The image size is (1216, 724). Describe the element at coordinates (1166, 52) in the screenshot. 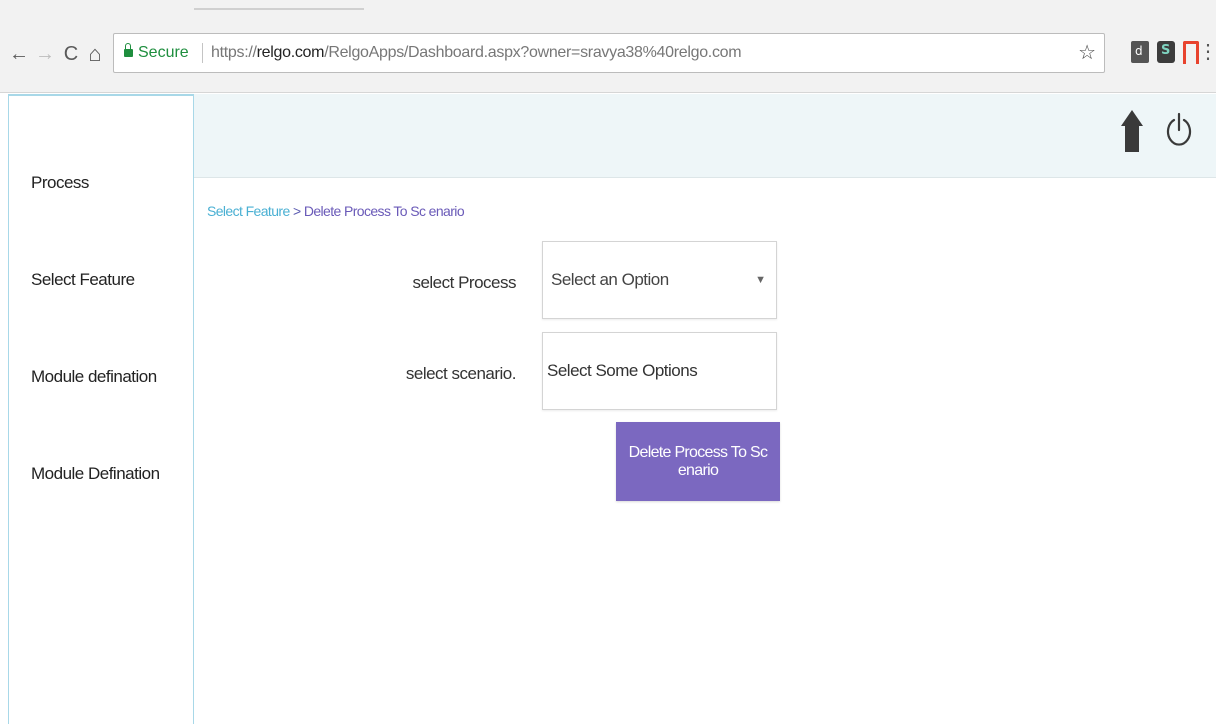

I see `extension-s-icon` at that location.